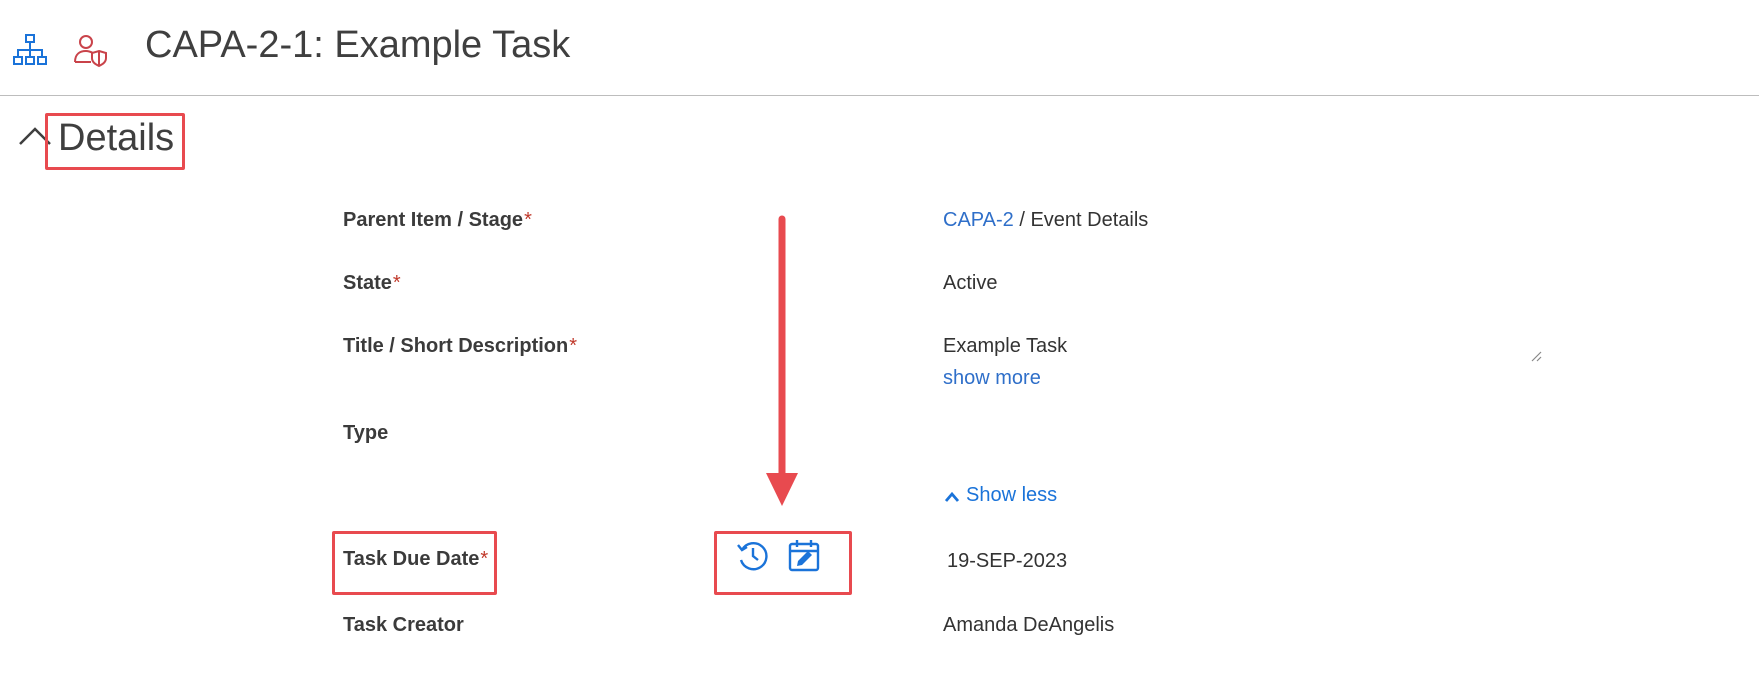 Image resolution: width=1759 pixels, height=677 pixels. Describe the element at coordinates (358, 45) in the screenshot. I see `page-title: CAPA-2-1: Example Task` at that location.